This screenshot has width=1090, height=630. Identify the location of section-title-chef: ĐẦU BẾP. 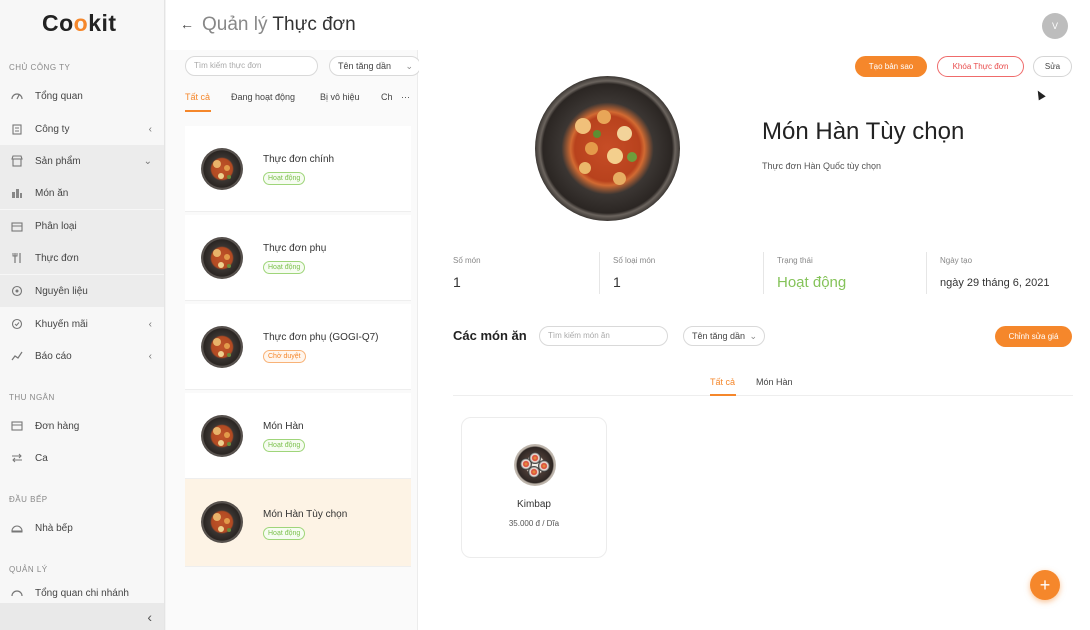
(28, 499).